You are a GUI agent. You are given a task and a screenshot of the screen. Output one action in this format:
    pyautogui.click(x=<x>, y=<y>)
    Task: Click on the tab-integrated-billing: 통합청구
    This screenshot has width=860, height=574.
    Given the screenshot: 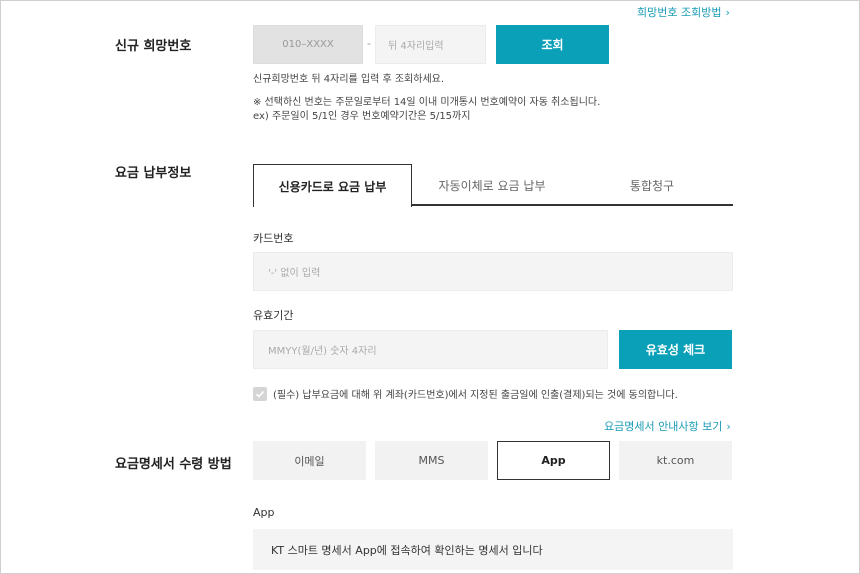 What is the action you would take?
    pyautogui.click(x=652, y=185)
    